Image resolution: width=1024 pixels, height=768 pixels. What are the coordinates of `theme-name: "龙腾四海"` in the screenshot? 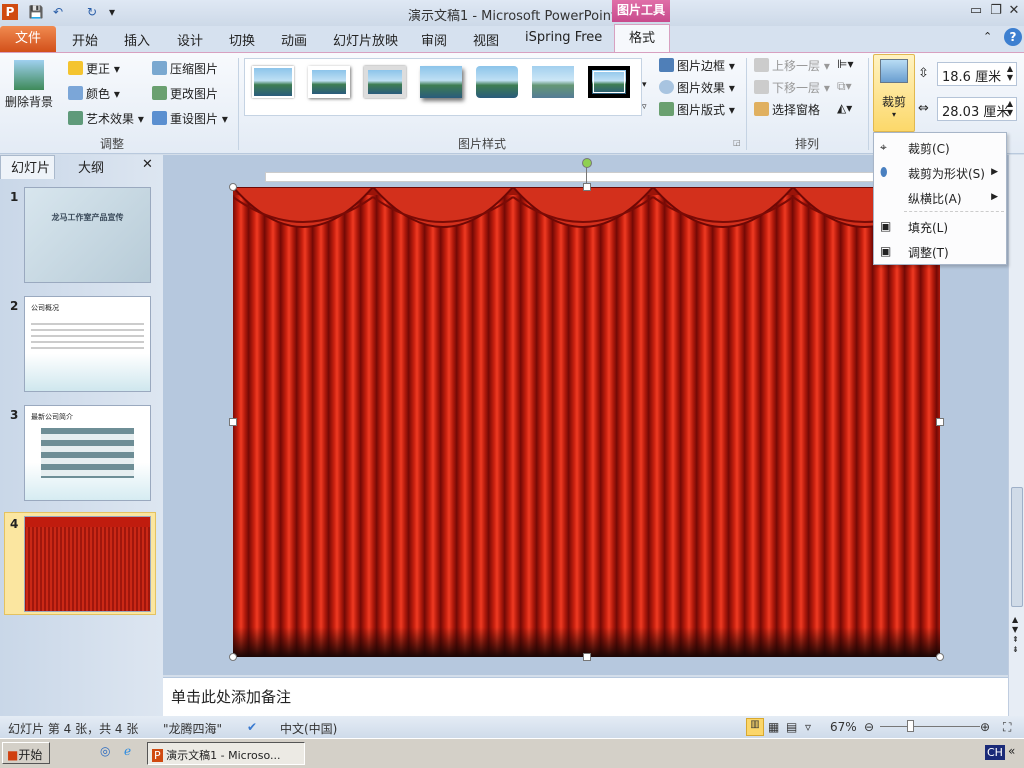 It's located at (193, 729).